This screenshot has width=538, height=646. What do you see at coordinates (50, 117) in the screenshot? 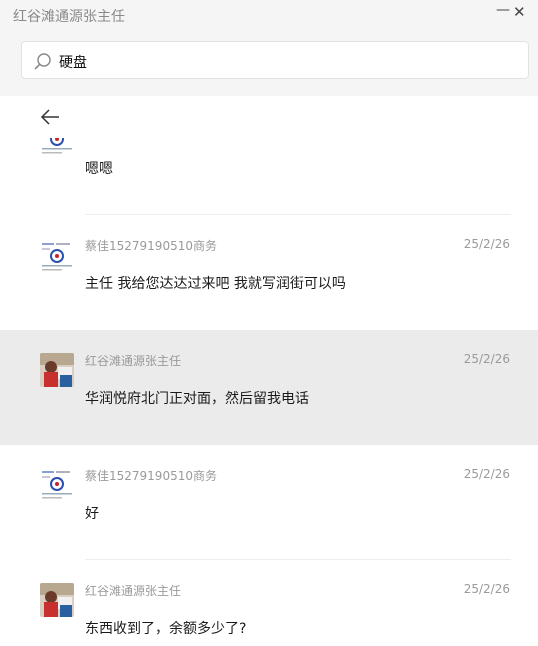
I see `arrow-left-icon` at bounding box center [50, 117].